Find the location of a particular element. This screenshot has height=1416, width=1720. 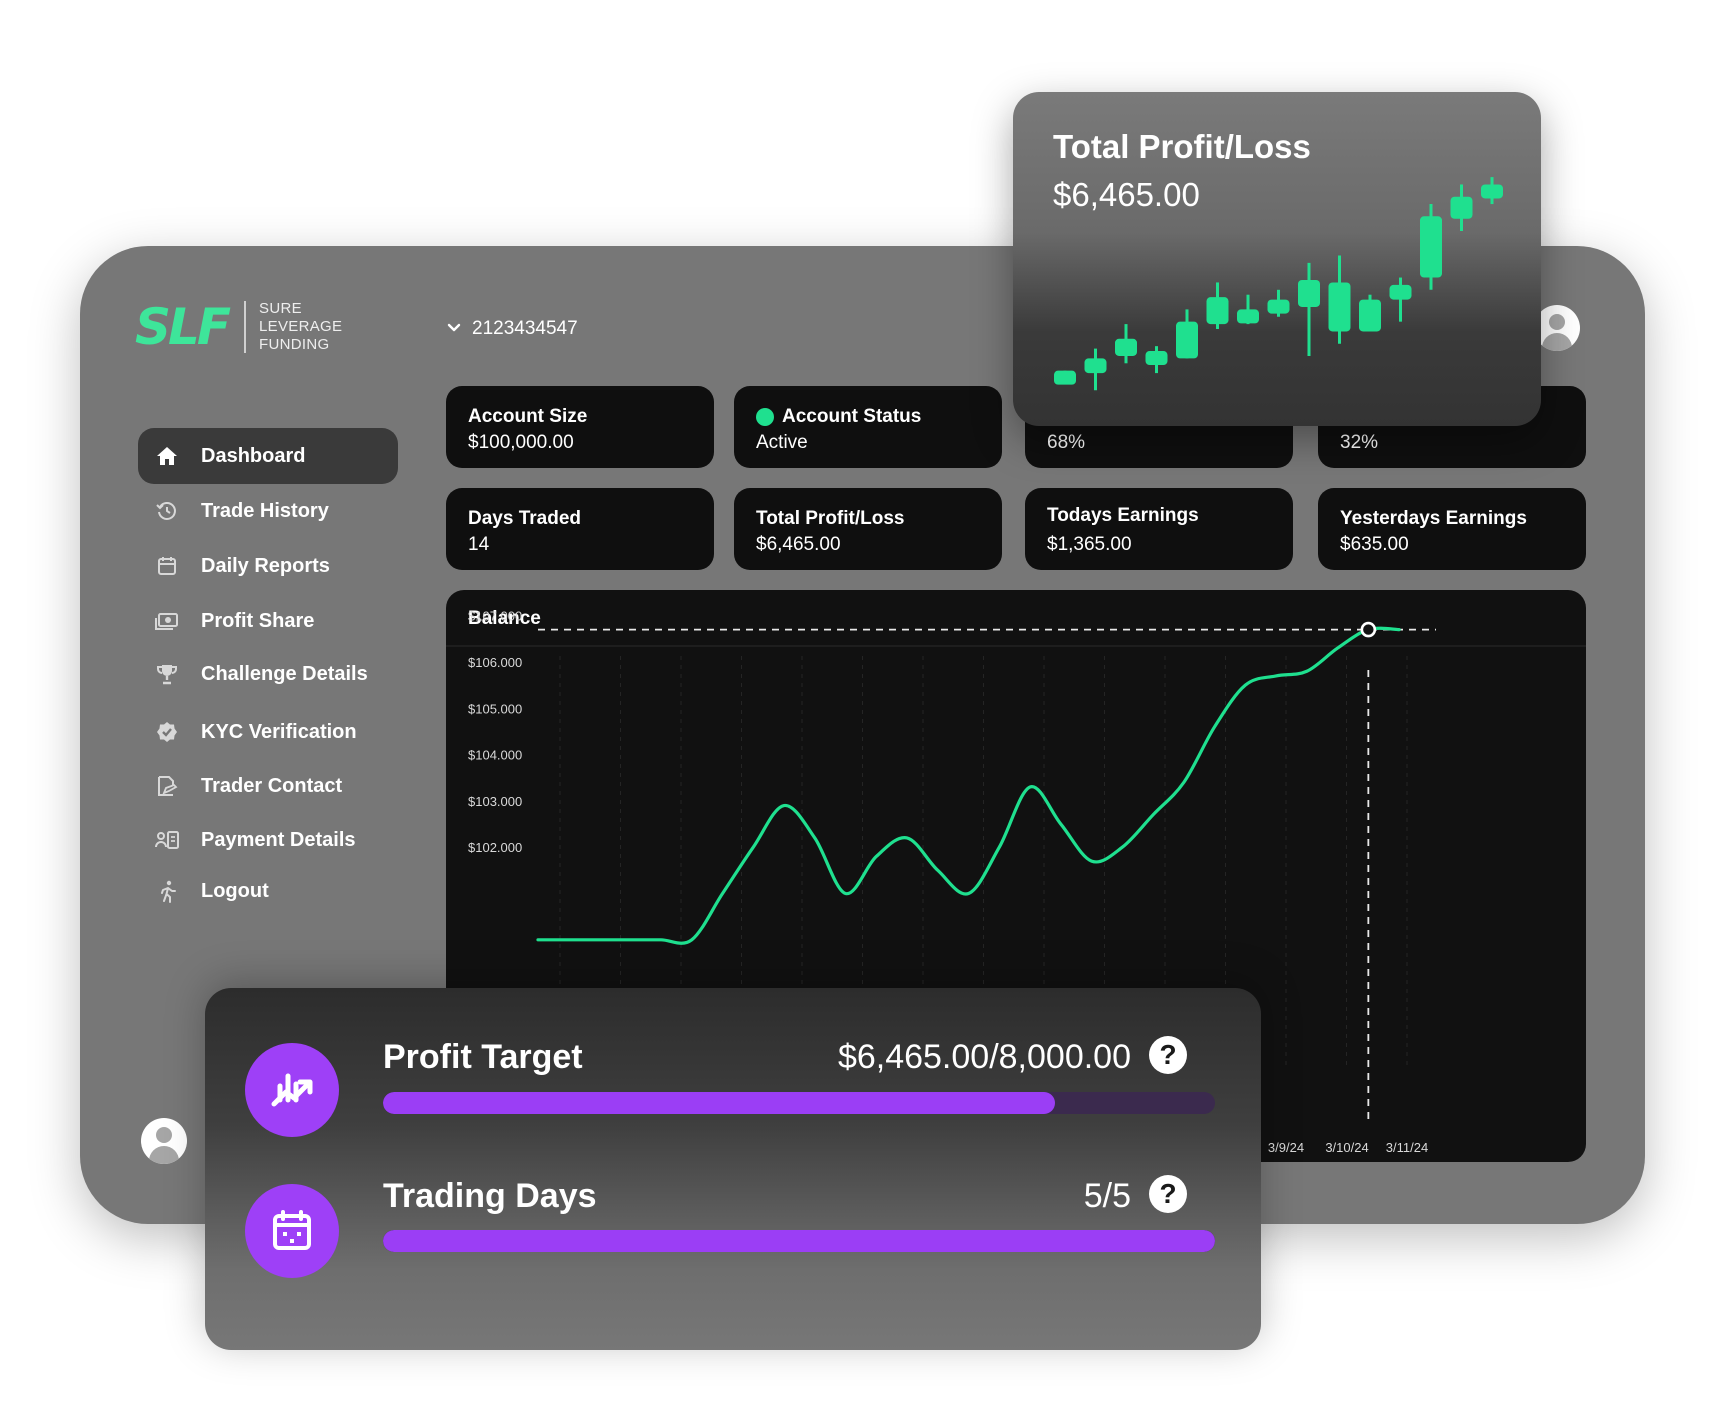

sidebar-item-payment-details: Payment Details is located at coordinates (268, 840).